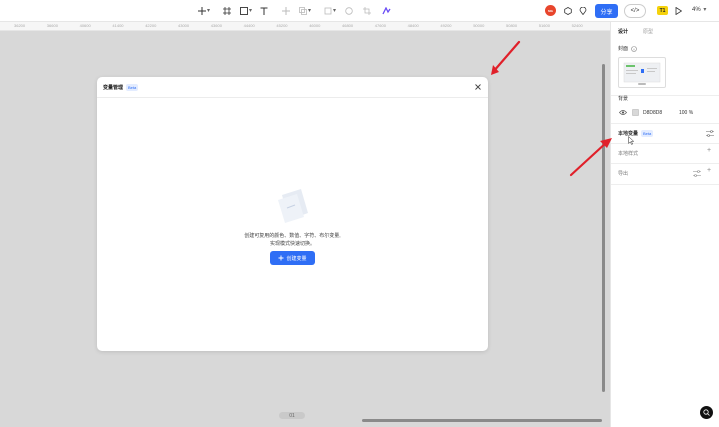  What do you see at coordinates (479, 25) in the screenshot?
I see `ruler-tick-label: 50000` at bounding box center [479, 25].